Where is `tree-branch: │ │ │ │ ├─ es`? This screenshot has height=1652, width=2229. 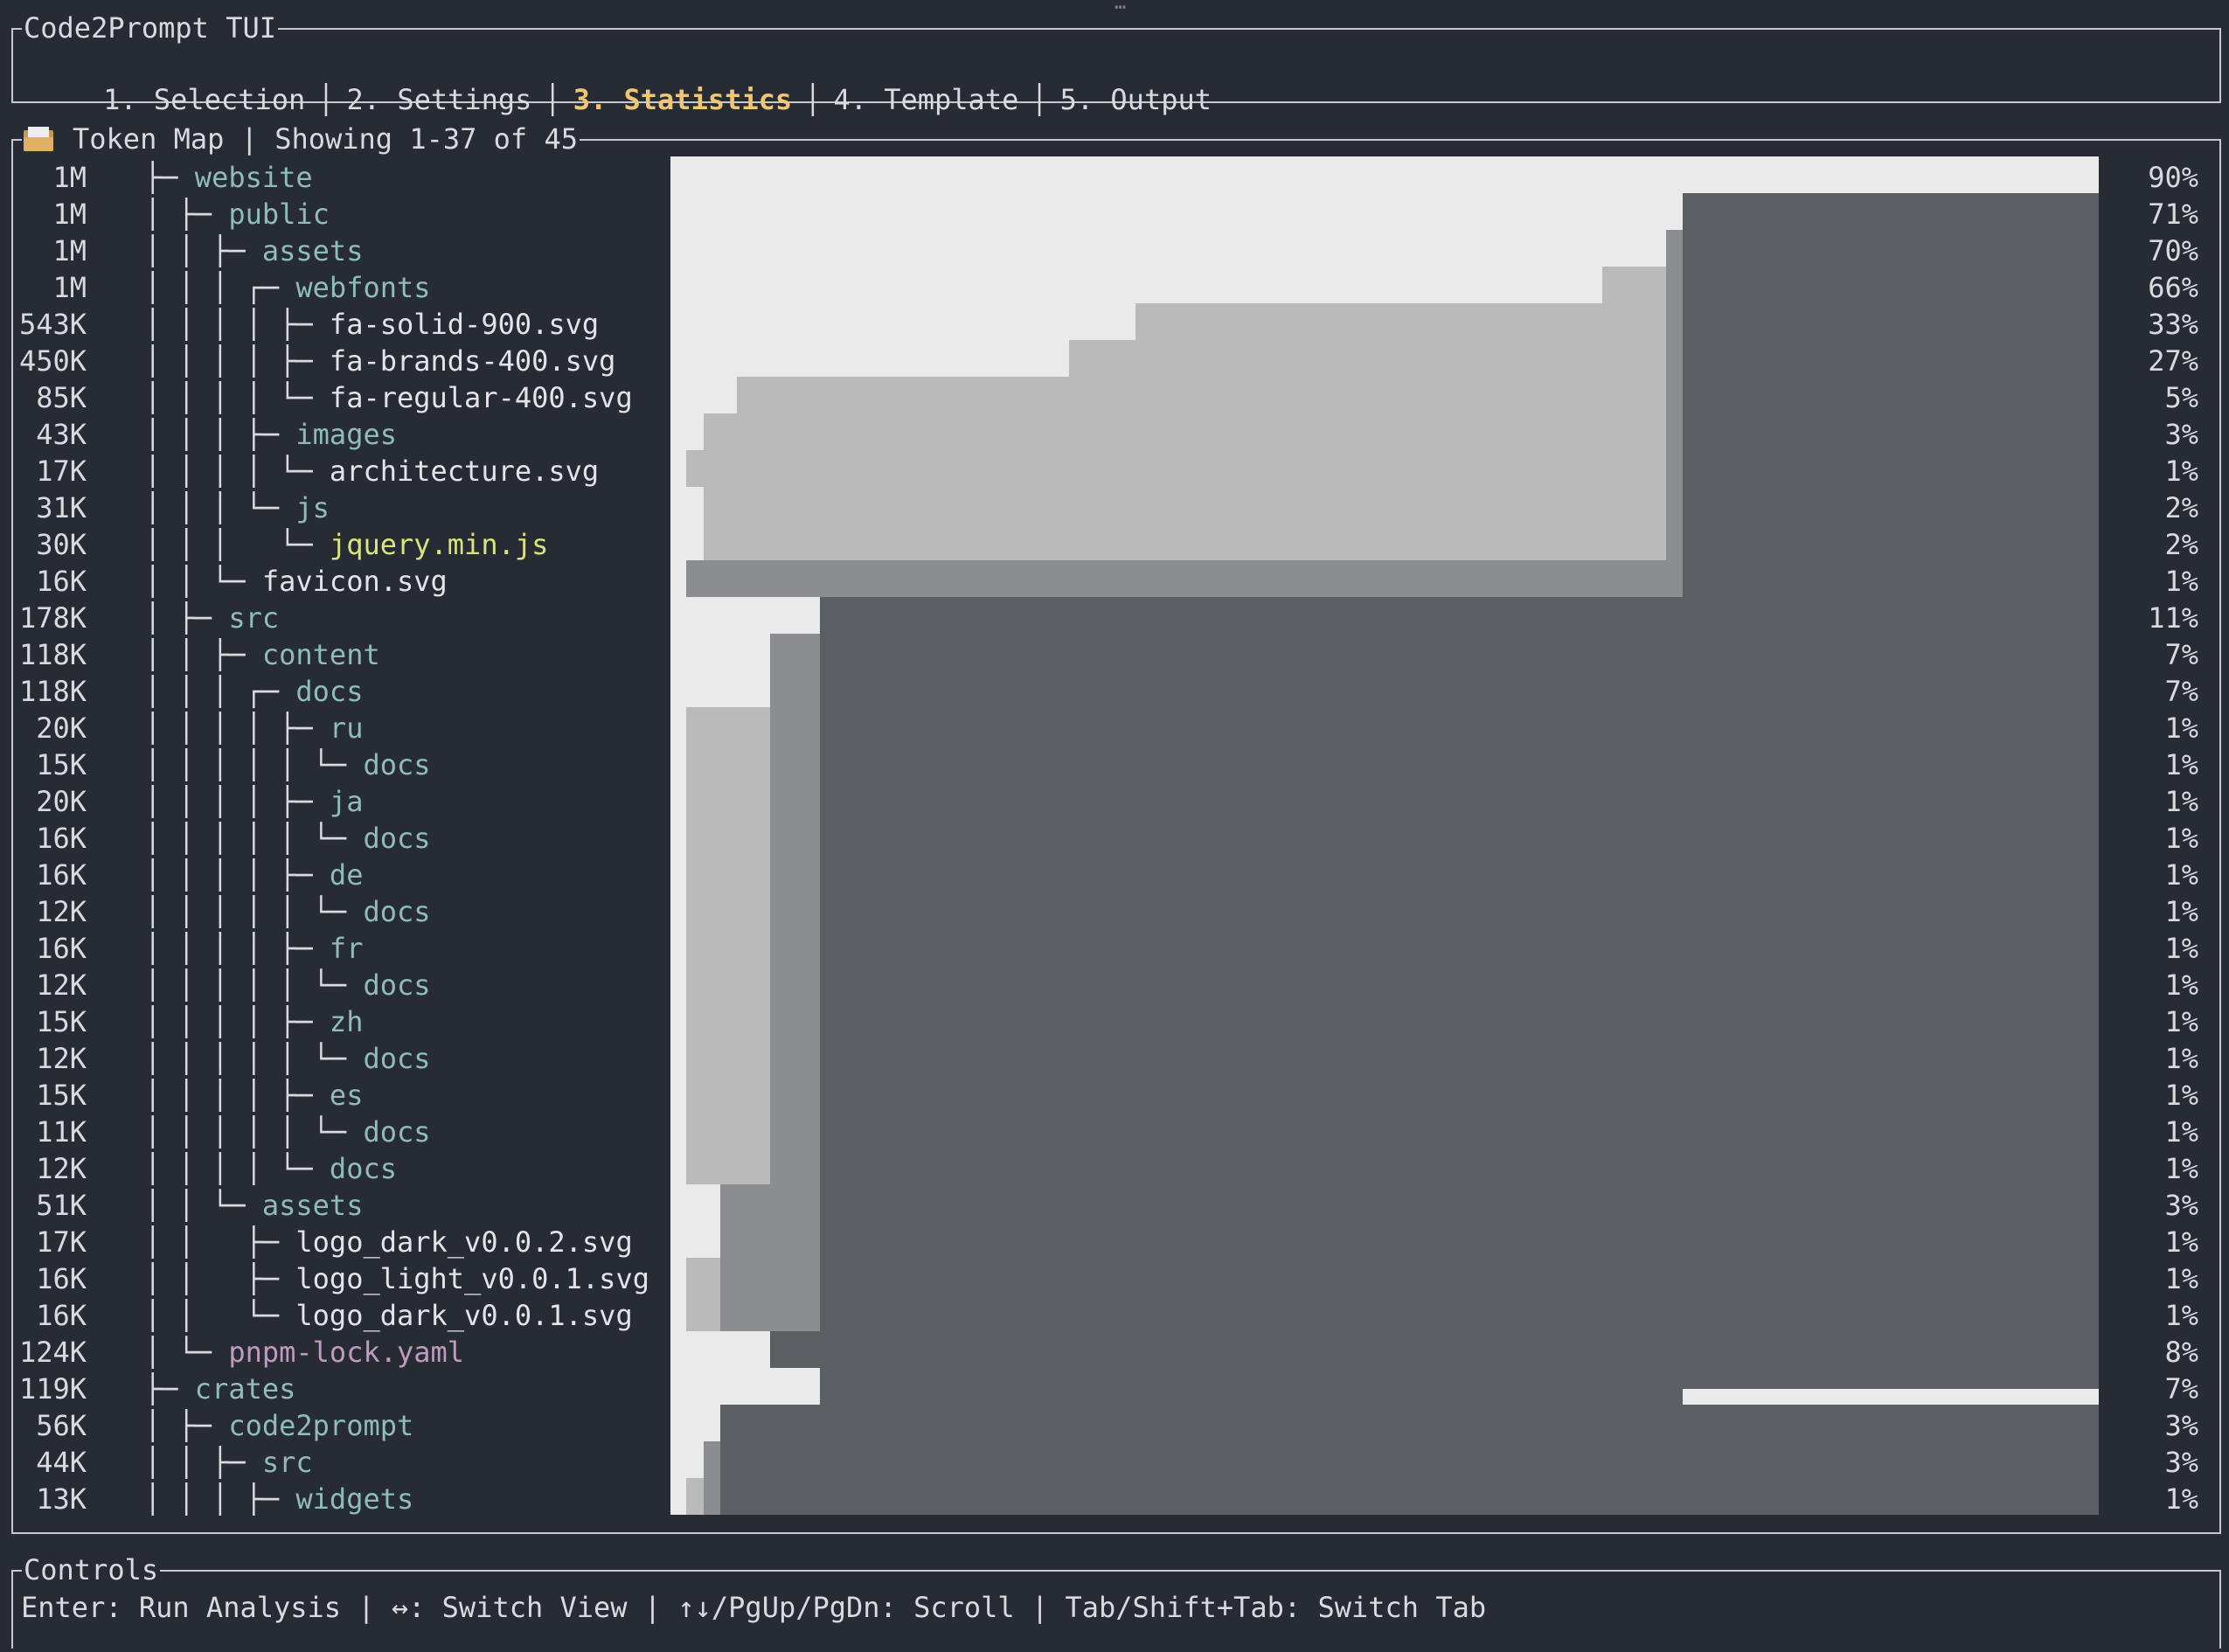
tree-branch: │ │ │ │ ├─ es is located at coordinates (253, 1095).